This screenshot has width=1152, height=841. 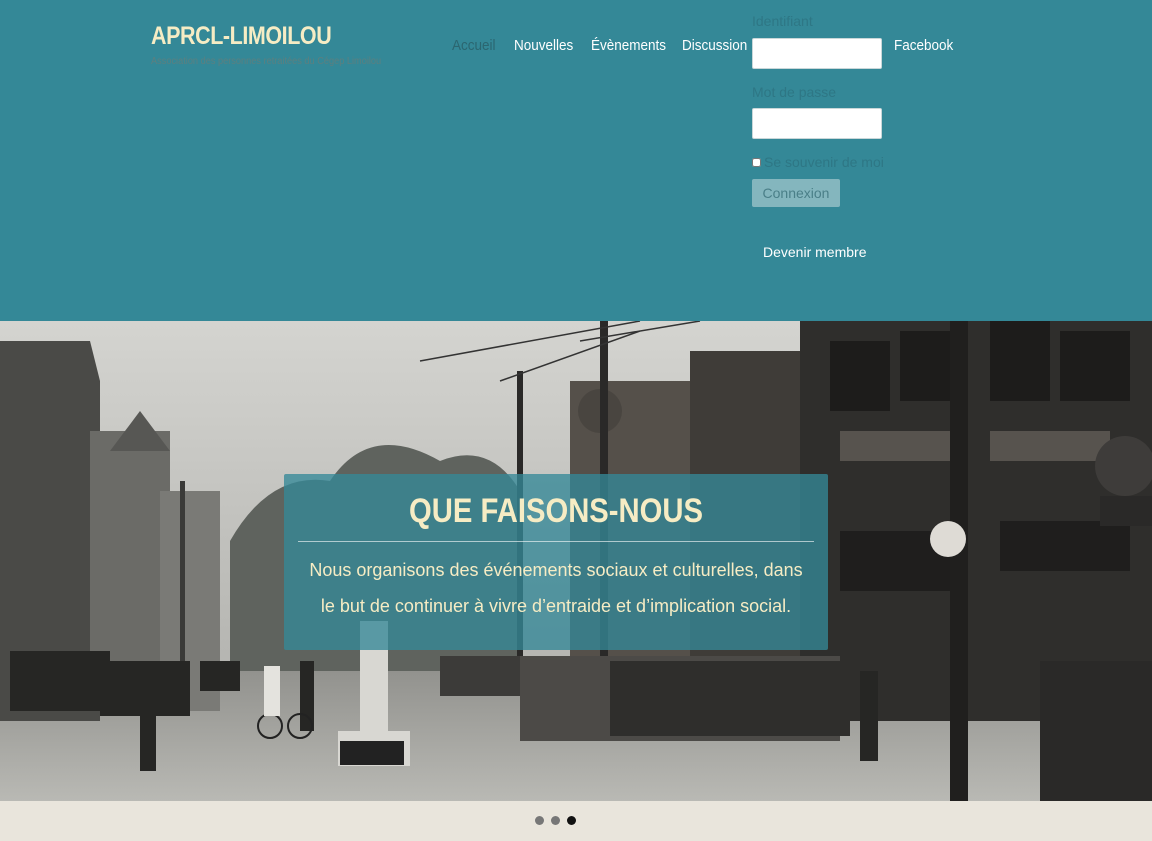 What do you see at coordinates (814, 252) in the screenshot?
I see `join-link: Devenir membre` at bounding box center [814, 252].